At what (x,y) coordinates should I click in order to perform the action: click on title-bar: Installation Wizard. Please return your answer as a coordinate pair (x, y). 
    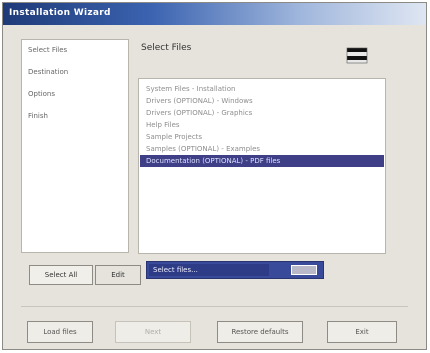
    Looking at the image, I should click on (214, 14).